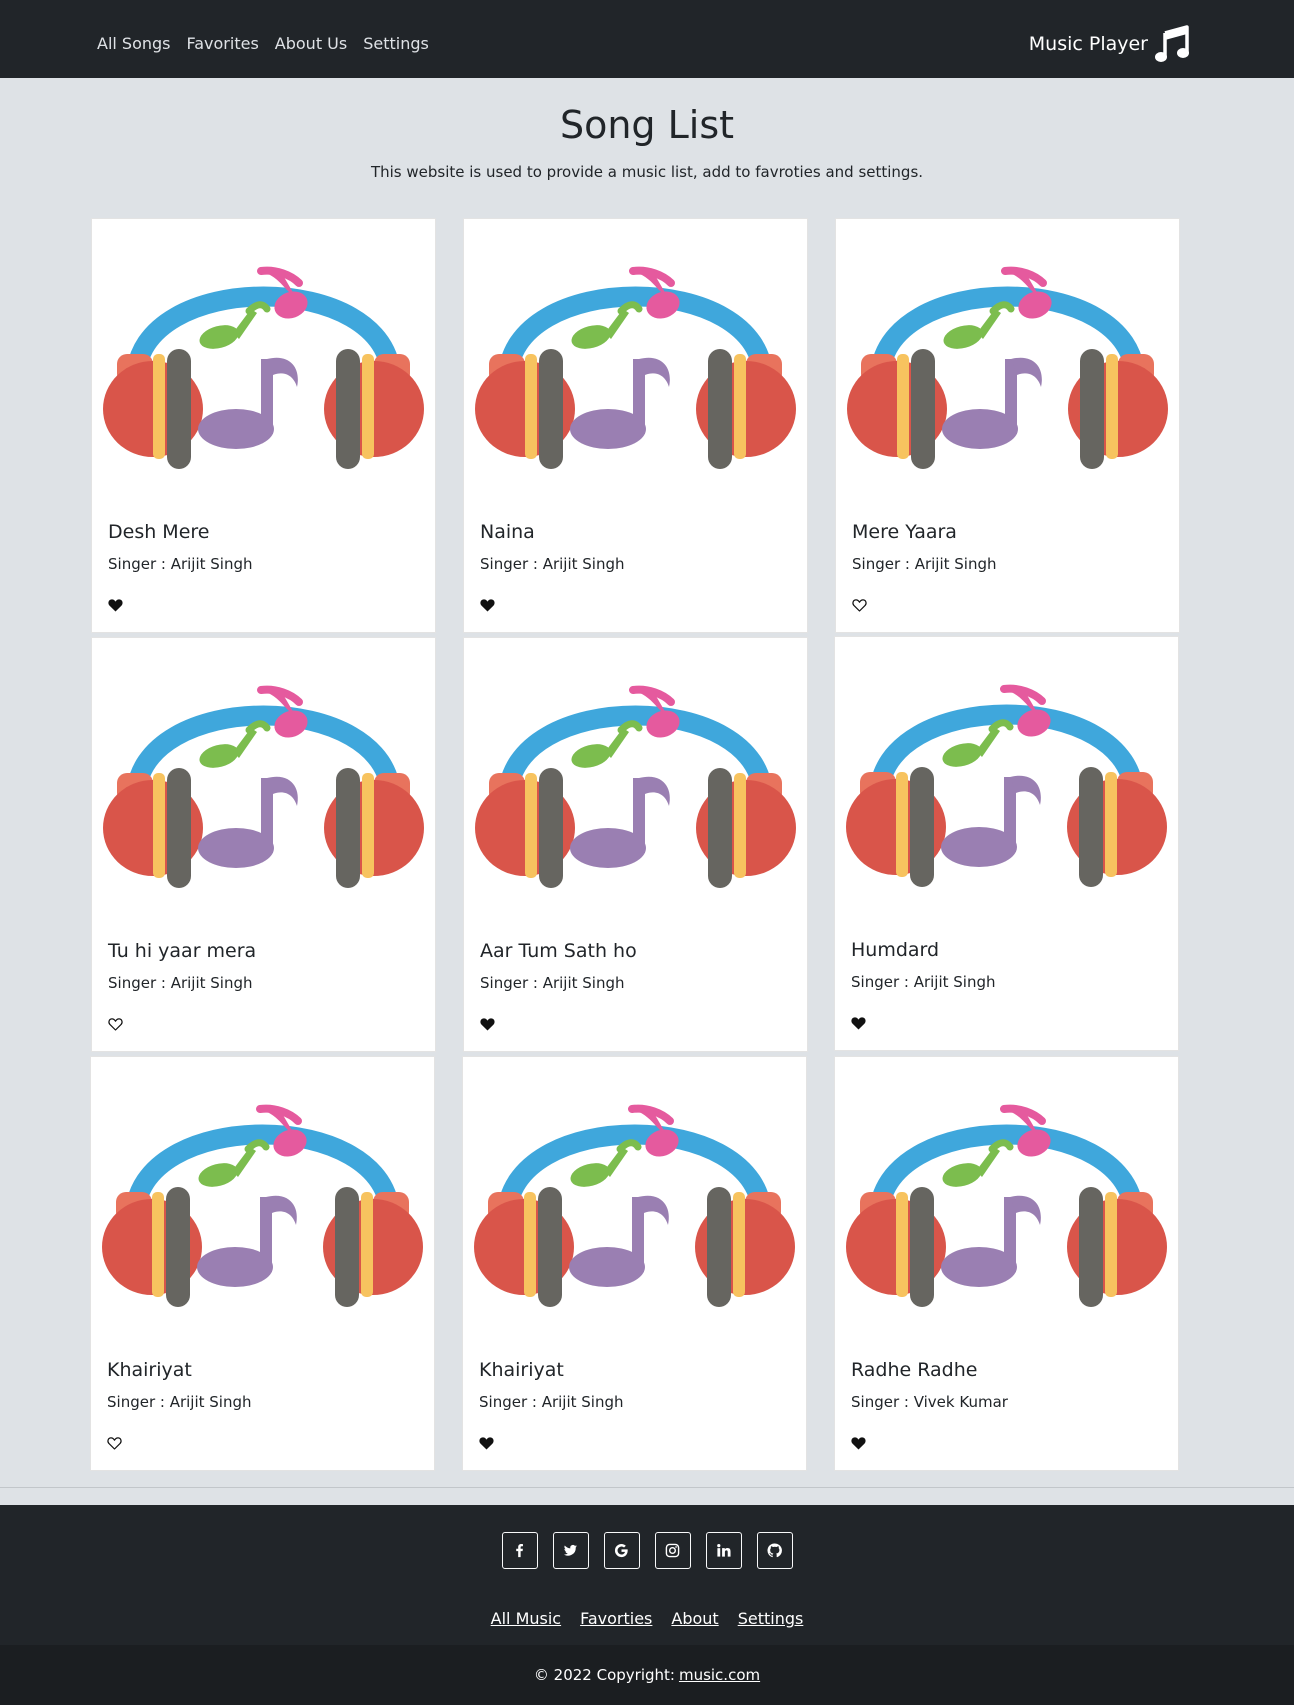  What do you see at coordinates (904, 532) in the screenshot?
I see `song-title: Mere Yaara` at bounding box center [904, 532].